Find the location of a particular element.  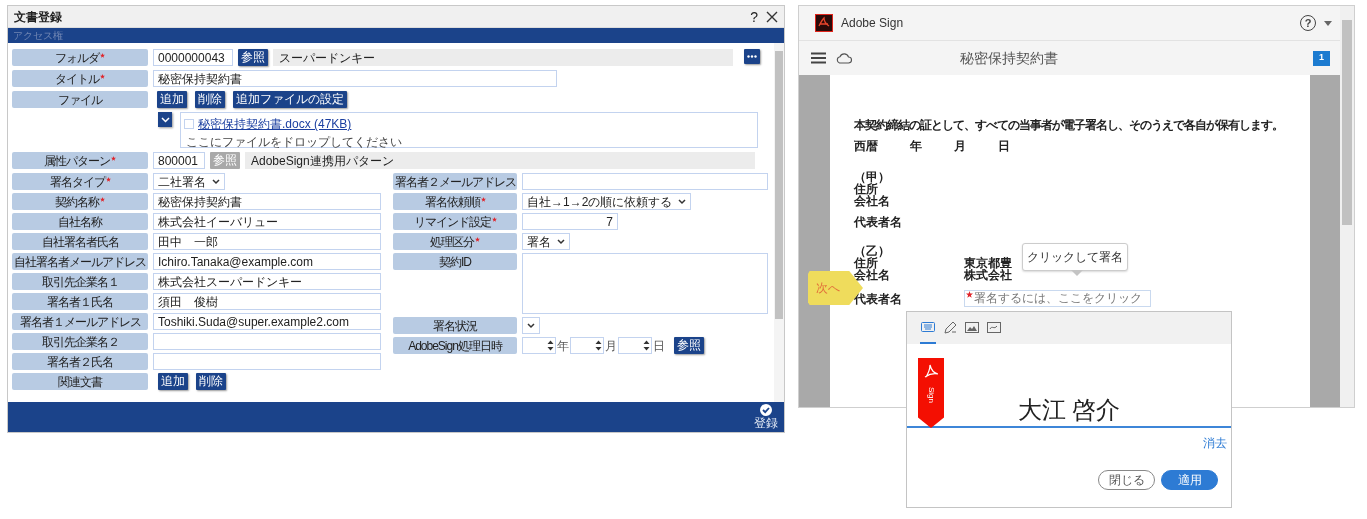

image-icon is located at coordinates (972, 327).